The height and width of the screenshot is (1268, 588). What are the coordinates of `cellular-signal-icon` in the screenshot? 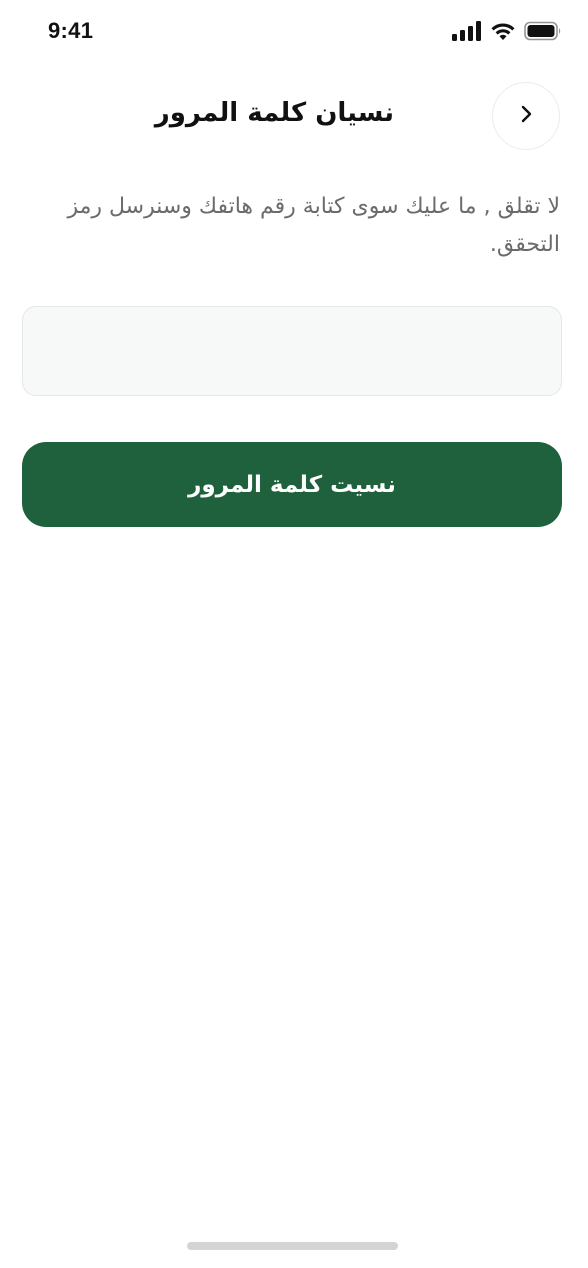 It's located at (467, 31).